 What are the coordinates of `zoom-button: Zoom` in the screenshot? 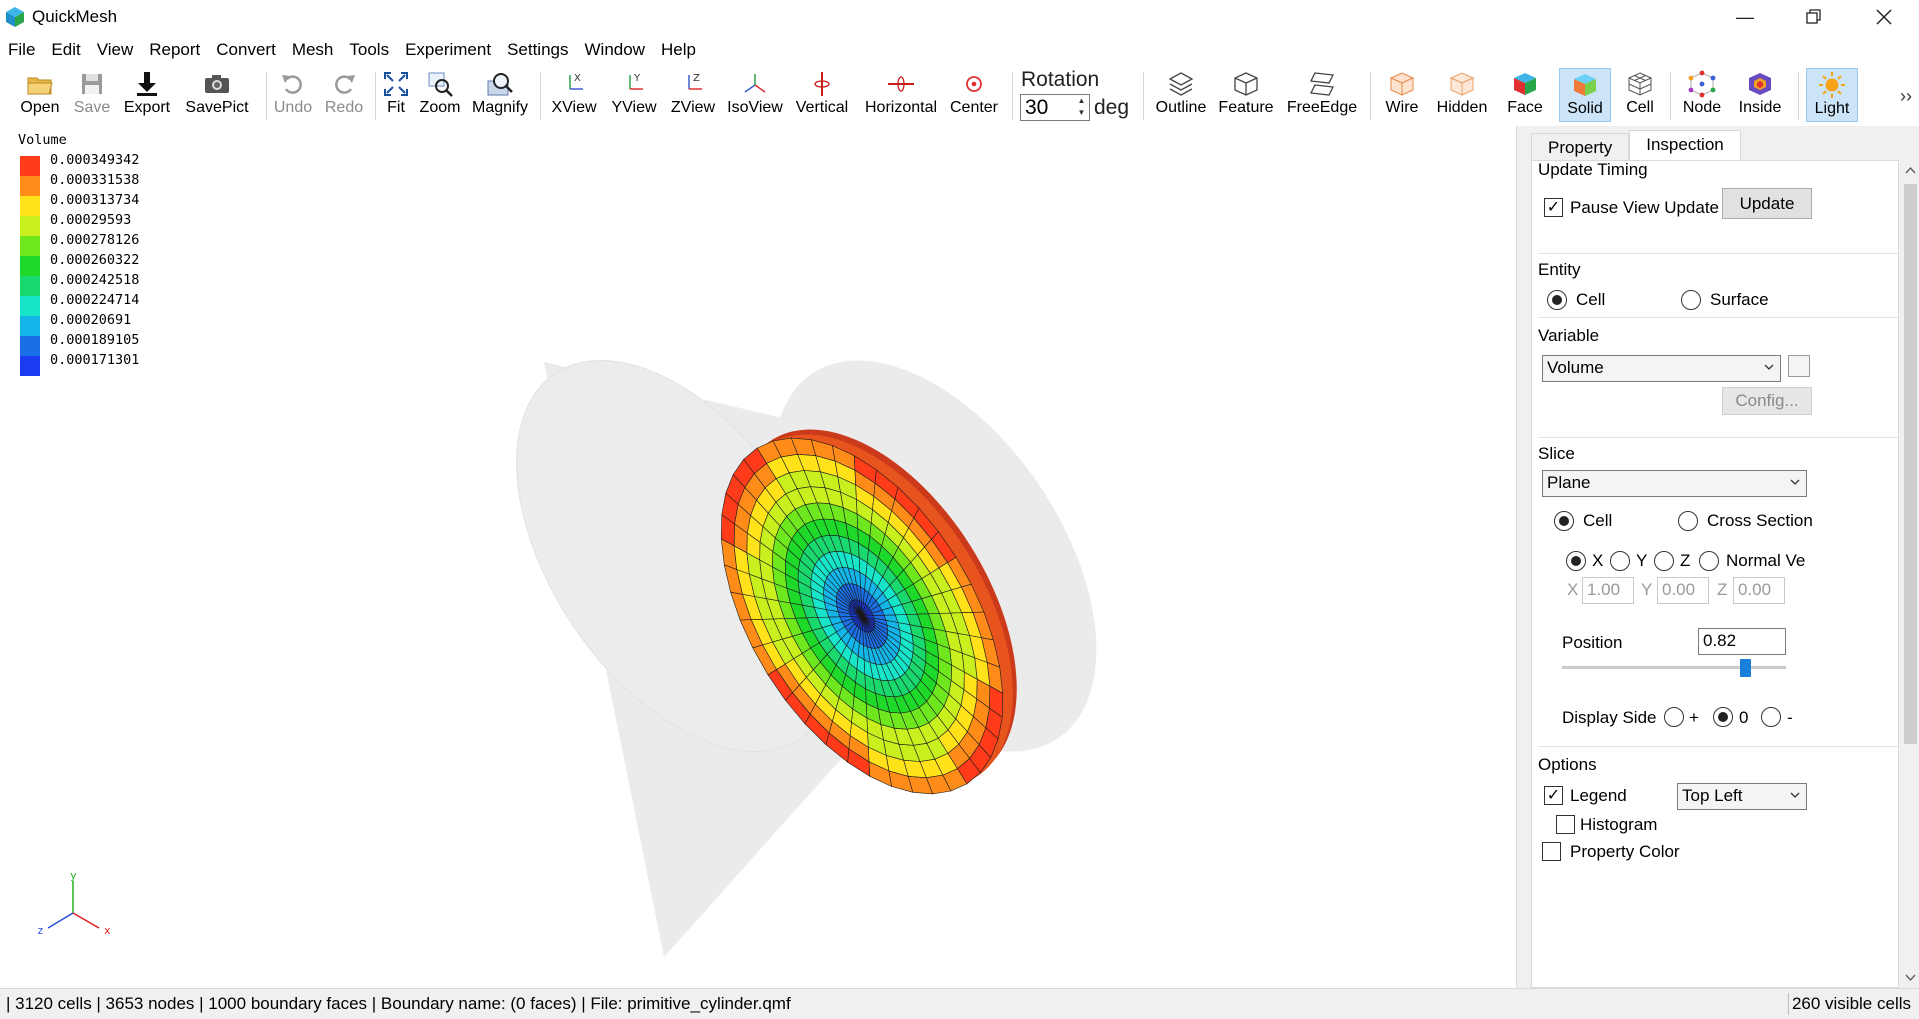 It's located at (440, 95).